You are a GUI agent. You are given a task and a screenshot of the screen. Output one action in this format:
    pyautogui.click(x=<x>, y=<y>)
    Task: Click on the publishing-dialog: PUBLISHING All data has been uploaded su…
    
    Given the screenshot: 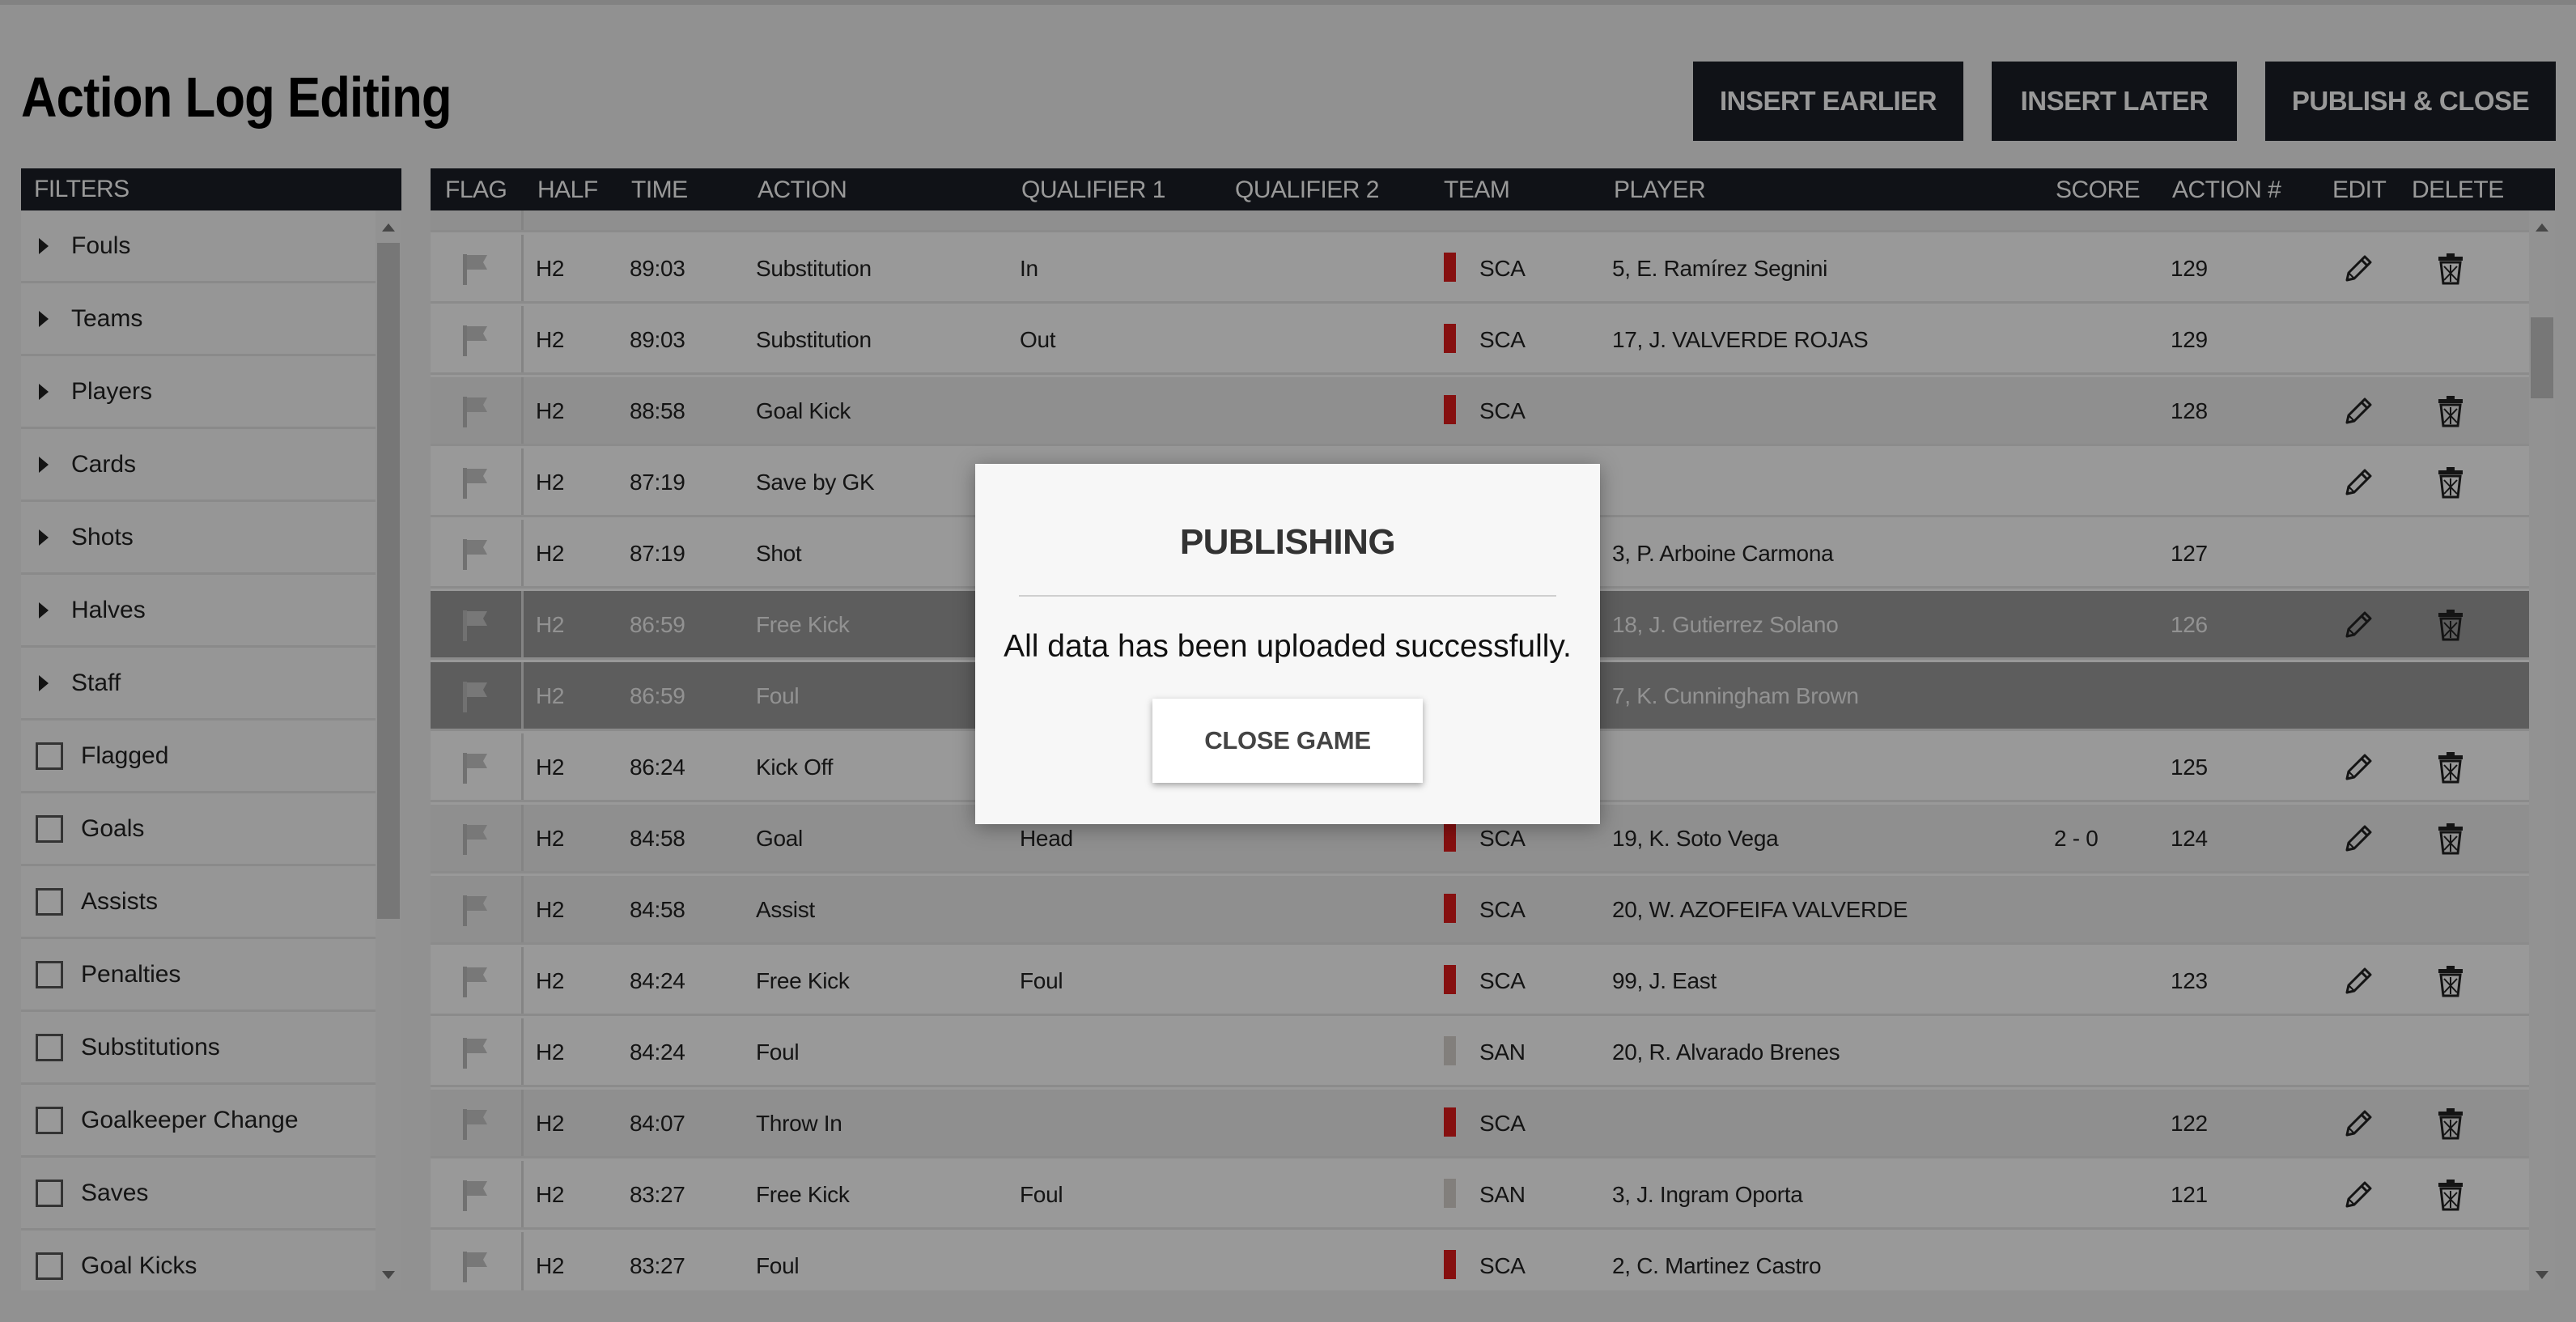 What is the action you would take?
    pyautogui.click(x=1287, y=644)
    